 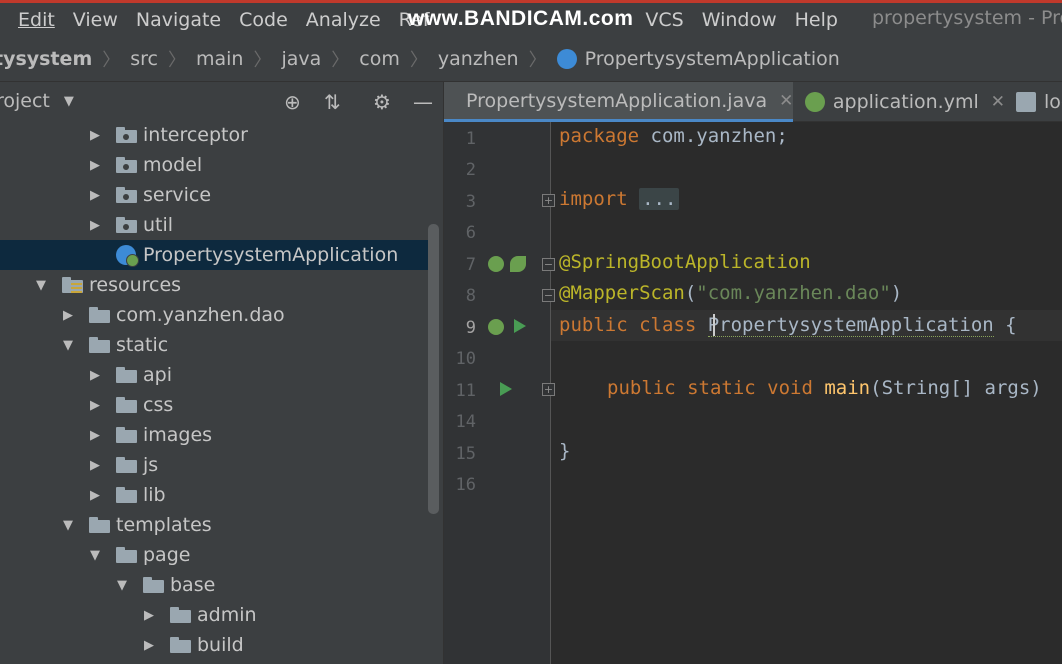 I want to click on tree-item-service: ▶ service, so click(x=214, y=195).